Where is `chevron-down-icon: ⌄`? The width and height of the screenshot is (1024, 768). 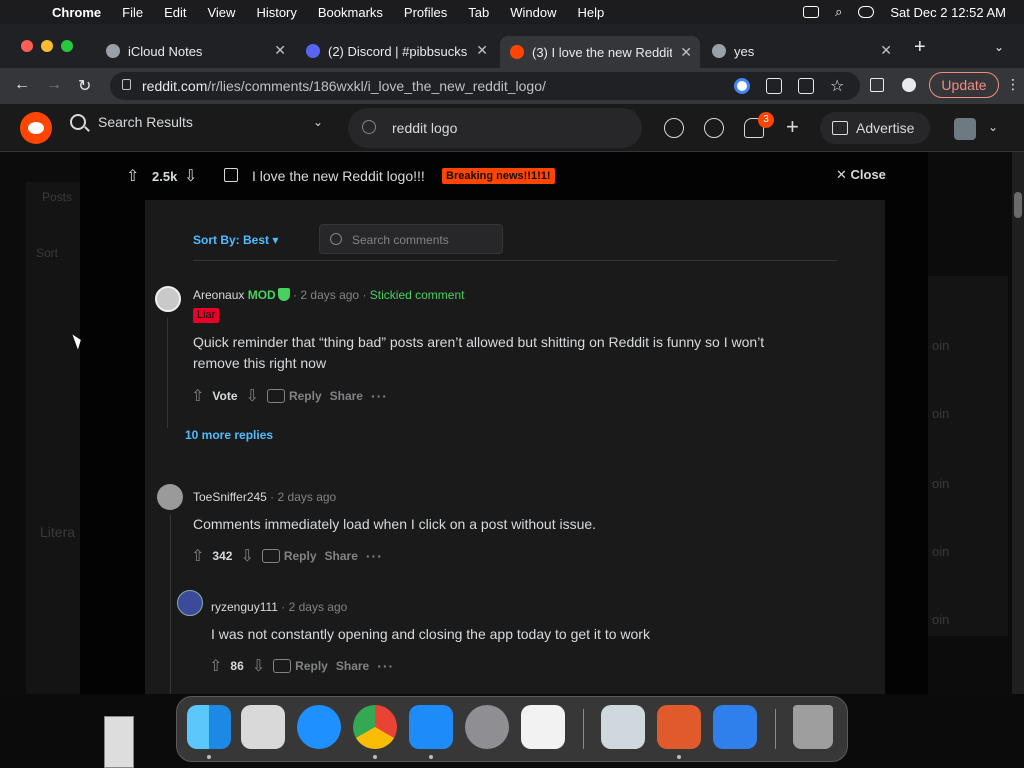
chevron-down-icon: ⌄ is located at coordinates (993, 127).